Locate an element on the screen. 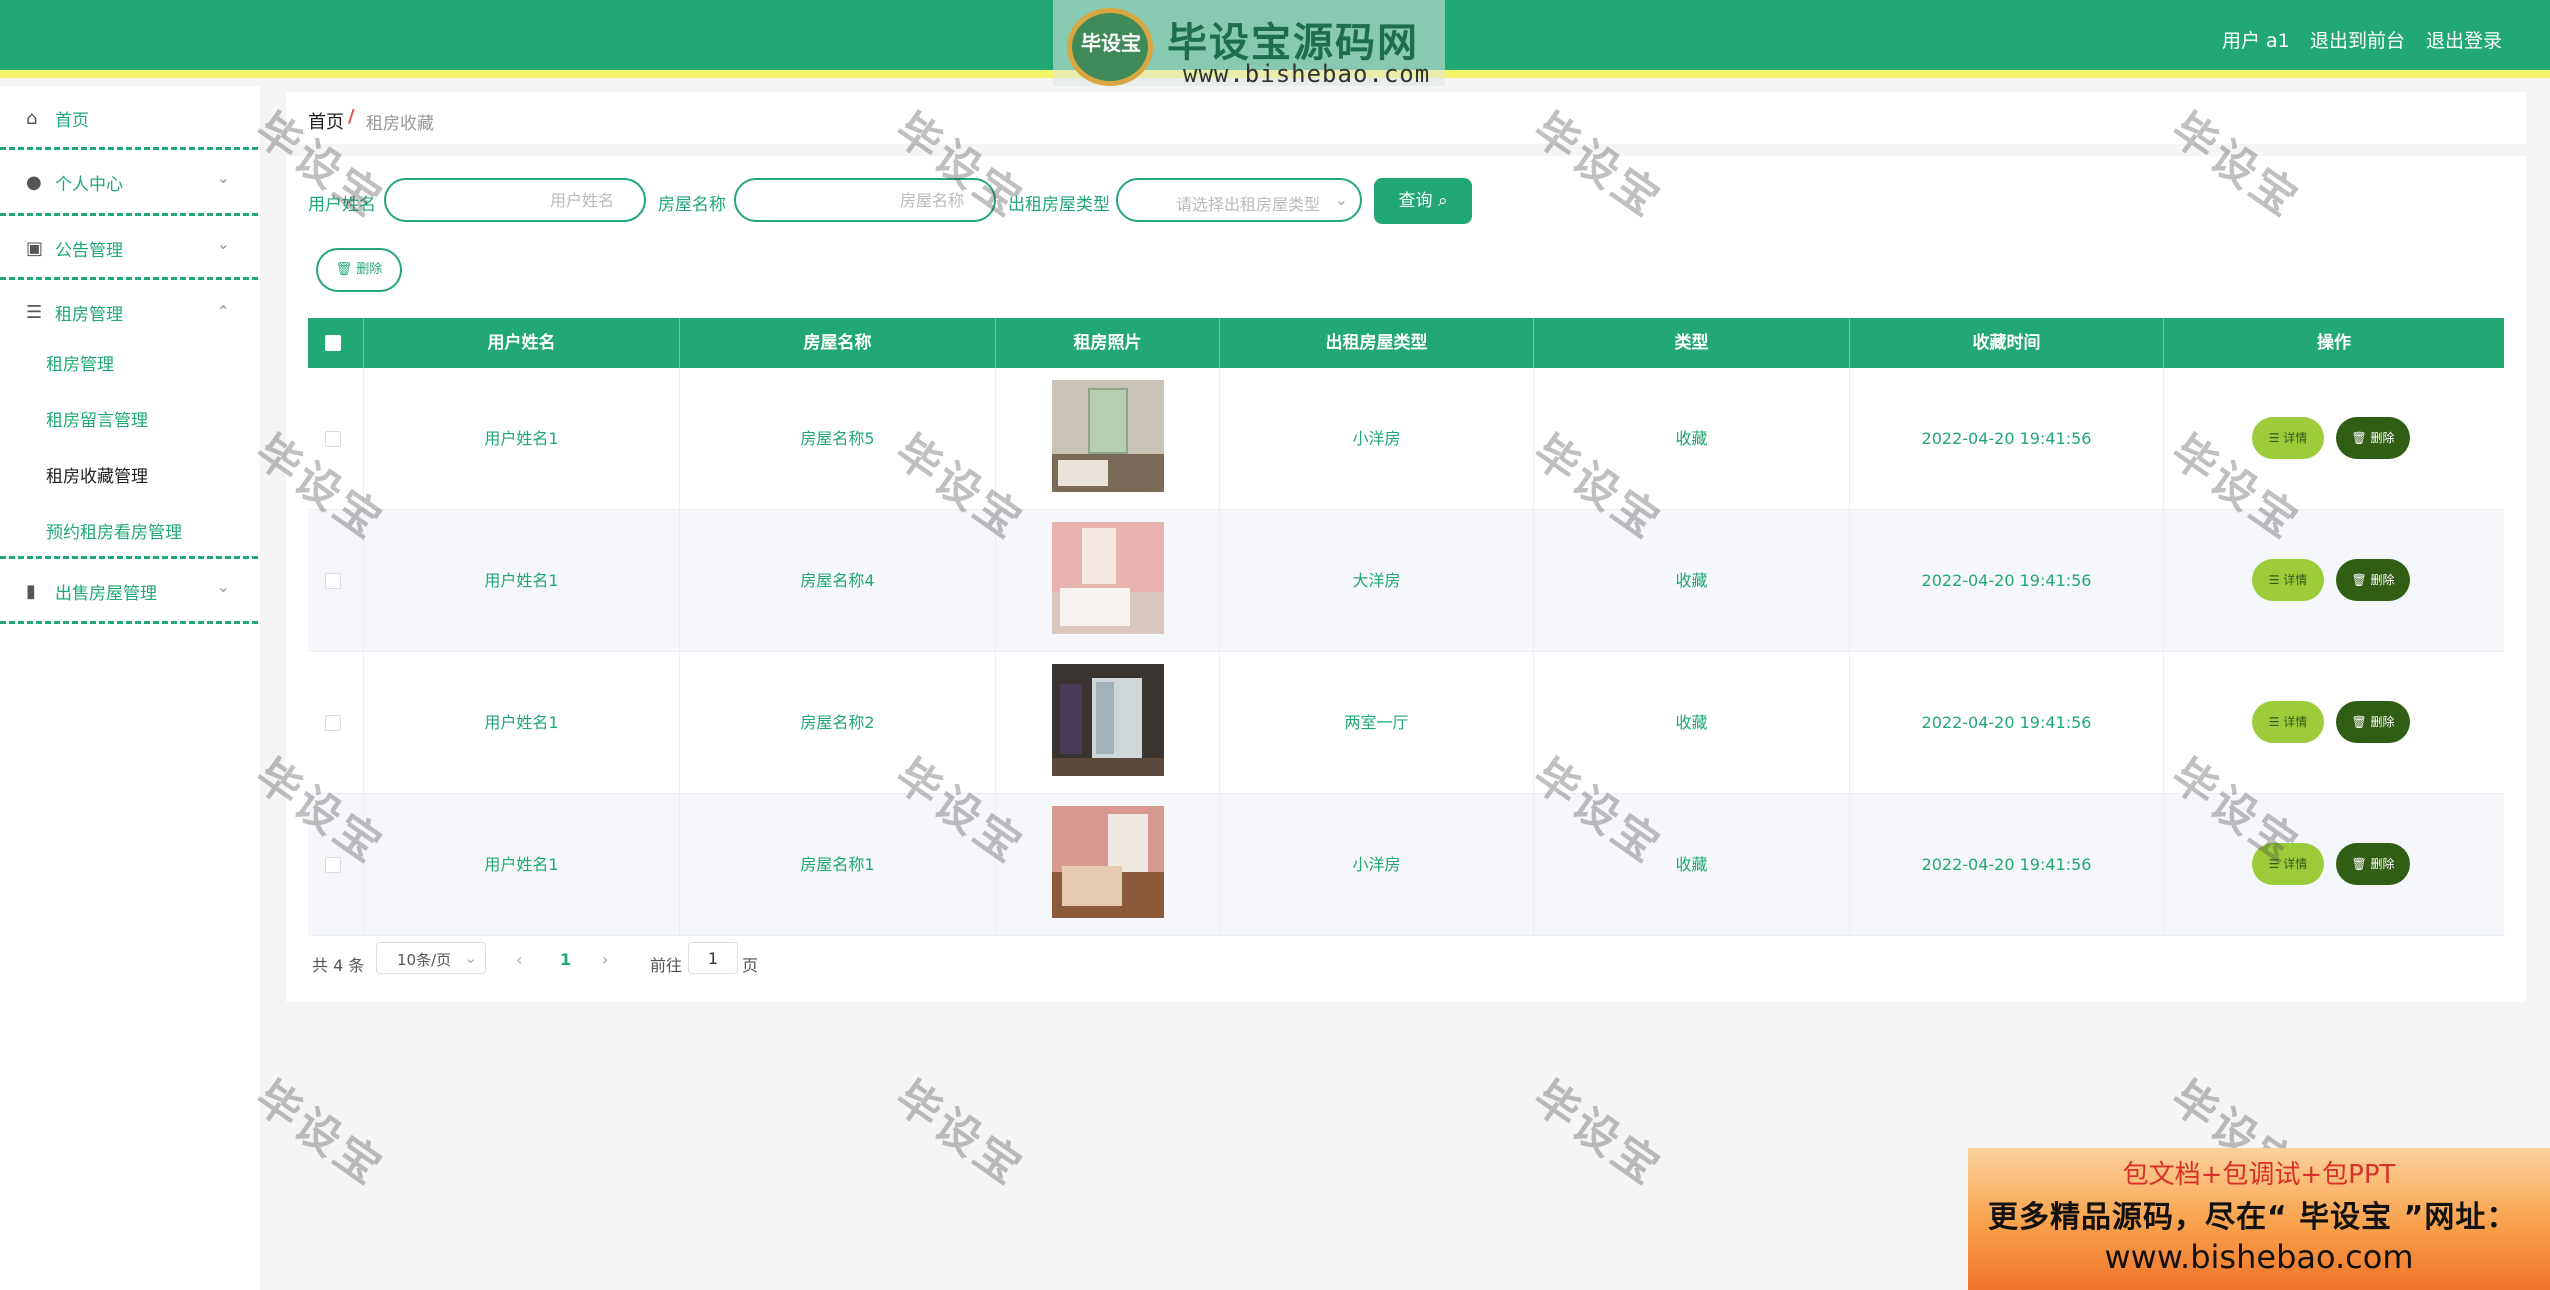 This screenshot has height=1290, width=2550. page-number: 1 is located at coordinates (565, 959).